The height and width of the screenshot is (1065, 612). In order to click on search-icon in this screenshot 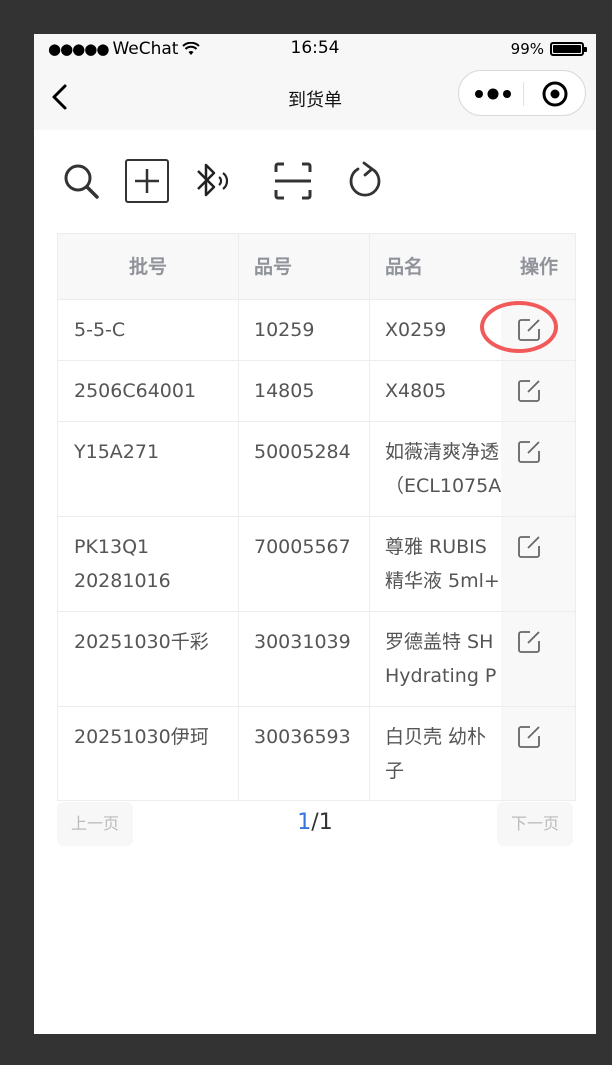, I will do `click(81, 181)`.